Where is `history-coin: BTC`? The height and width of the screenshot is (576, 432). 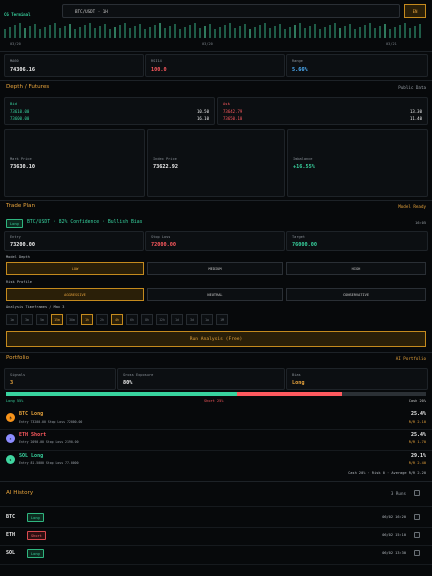
history-coin: BTC is located at coordinates (11, 517).